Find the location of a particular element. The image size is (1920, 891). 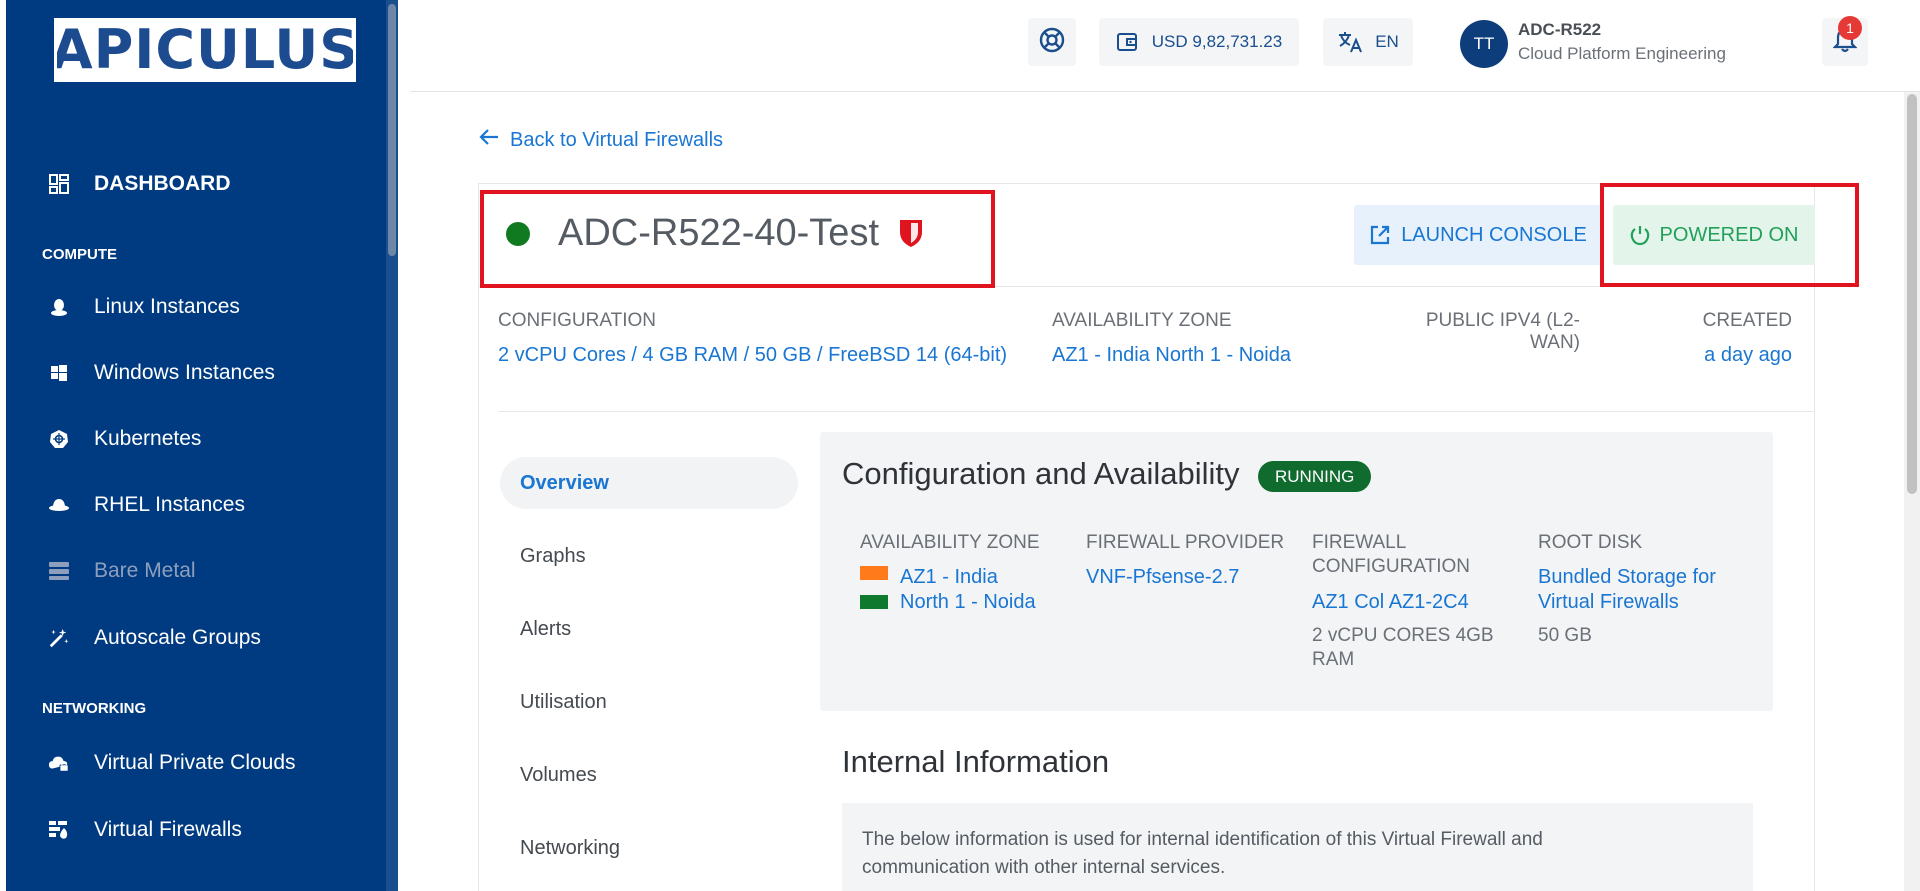

power-highlight-box is located at coordinates (1729, 235).